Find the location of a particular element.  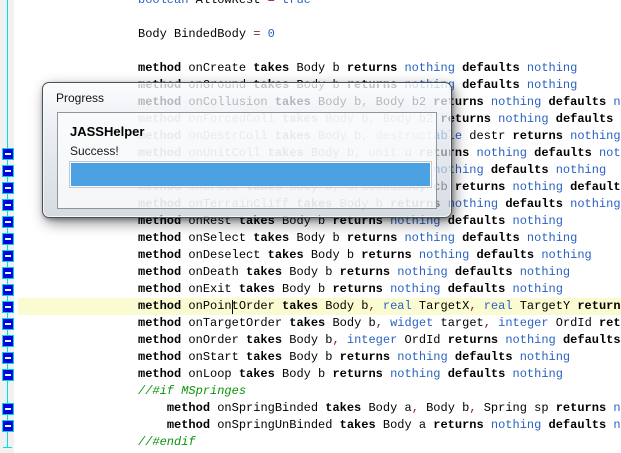

progress-bar-track is located at coordinates (250, 174).